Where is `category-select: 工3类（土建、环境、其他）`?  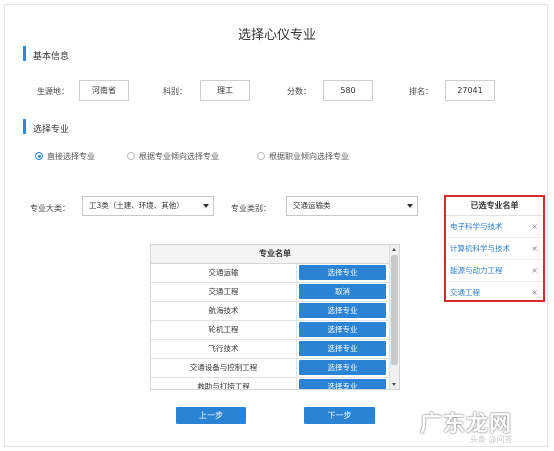
category-select: 工3类（土建、环境、其他） is located at coordinates (148, 206).